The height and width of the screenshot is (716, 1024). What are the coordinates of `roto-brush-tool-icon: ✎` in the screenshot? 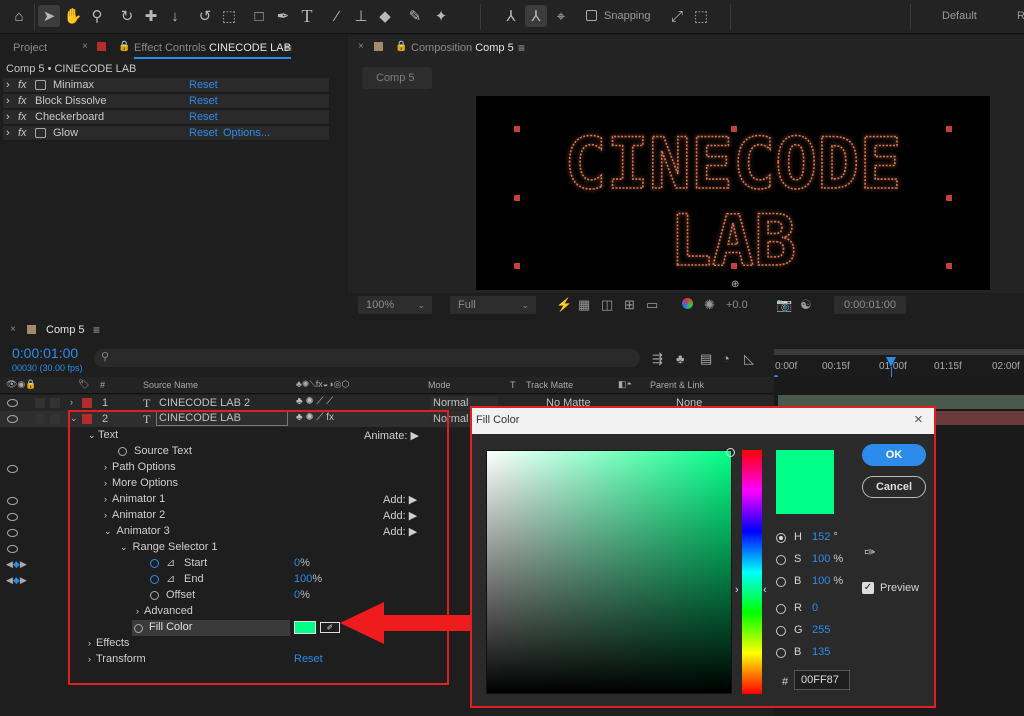 It's located at (415, 16).